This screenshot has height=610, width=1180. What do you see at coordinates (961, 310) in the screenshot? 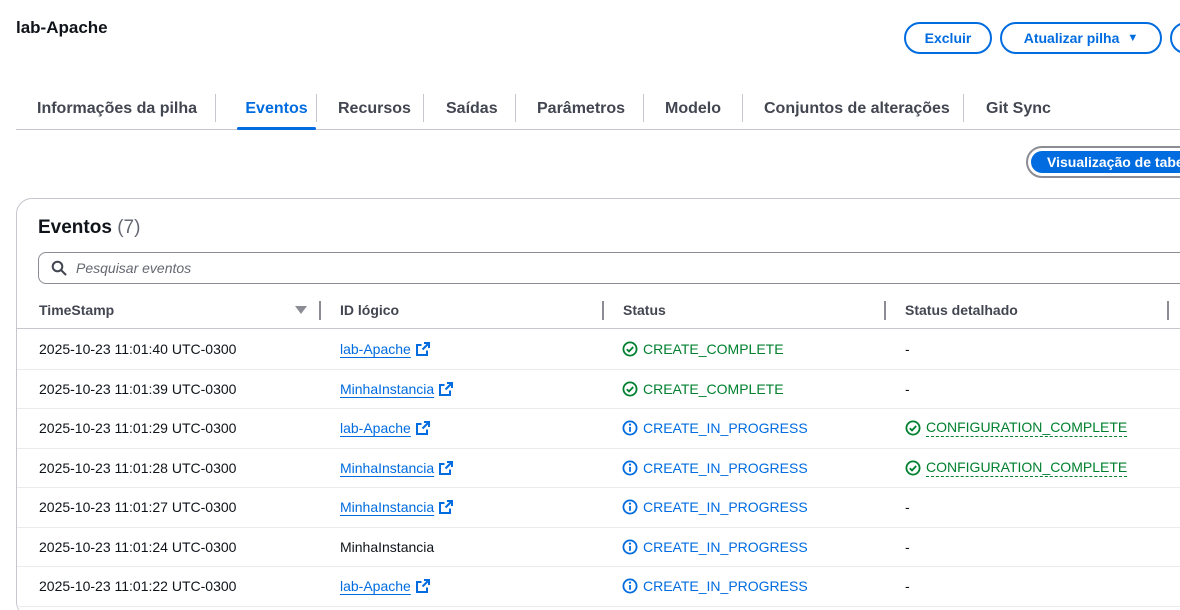
I see `column-header-status-detail: Status detalhado` at bounding box center [961, 310].